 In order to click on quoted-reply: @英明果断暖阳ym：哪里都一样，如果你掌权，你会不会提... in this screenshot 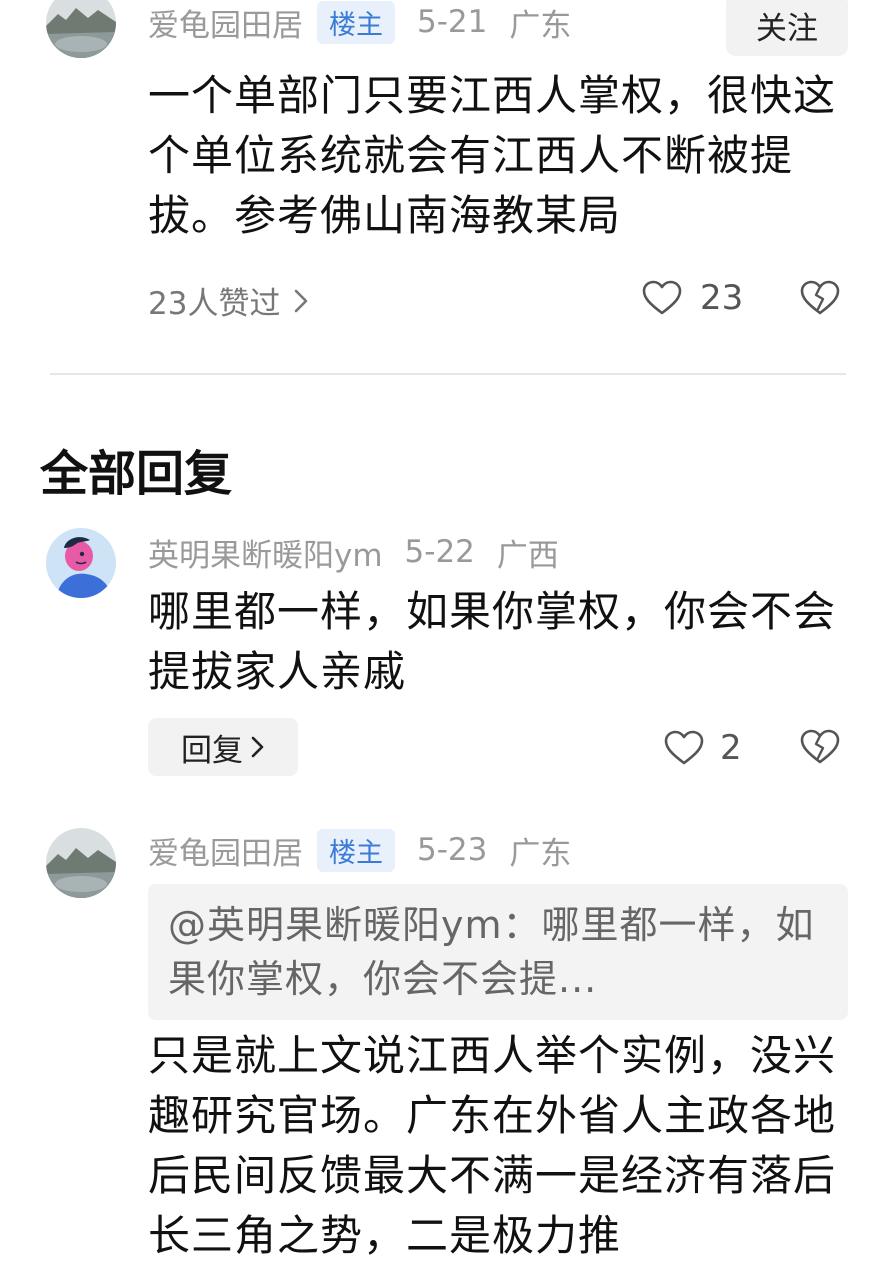, I will do `click(498, 952)`.